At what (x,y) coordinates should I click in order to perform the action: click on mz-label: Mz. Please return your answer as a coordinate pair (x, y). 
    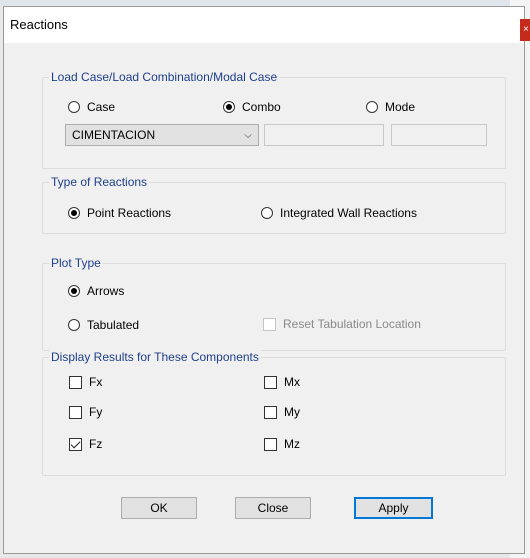
    Looking at the image, I should click on (292, 444).